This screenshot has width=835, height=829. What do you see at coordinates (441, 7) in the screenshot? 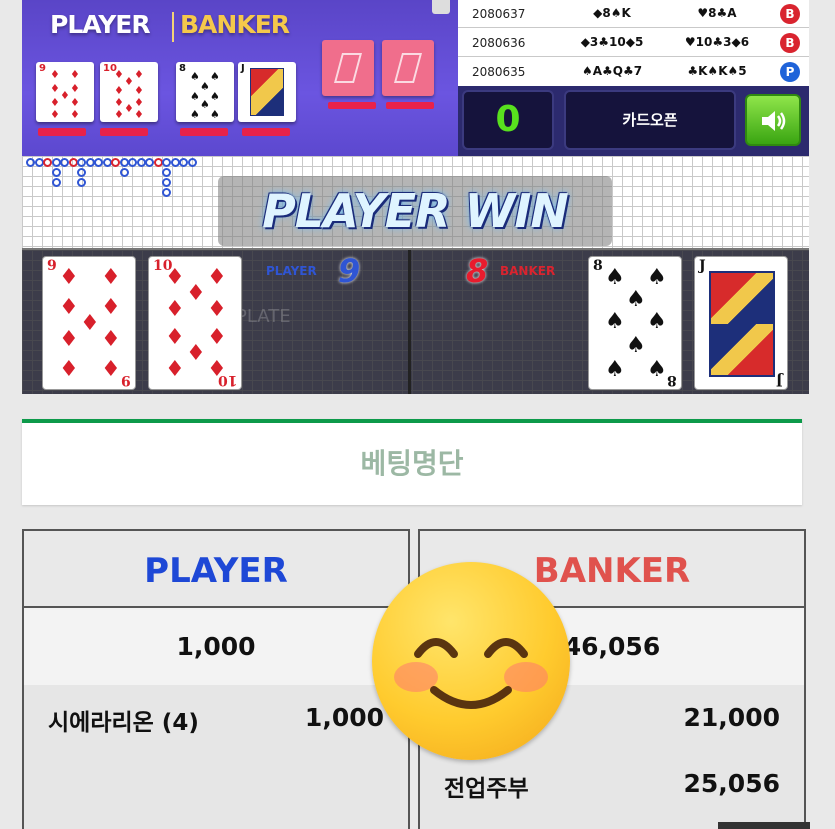
I see `dealer-hand-icon` at bounding box center [441, 7].